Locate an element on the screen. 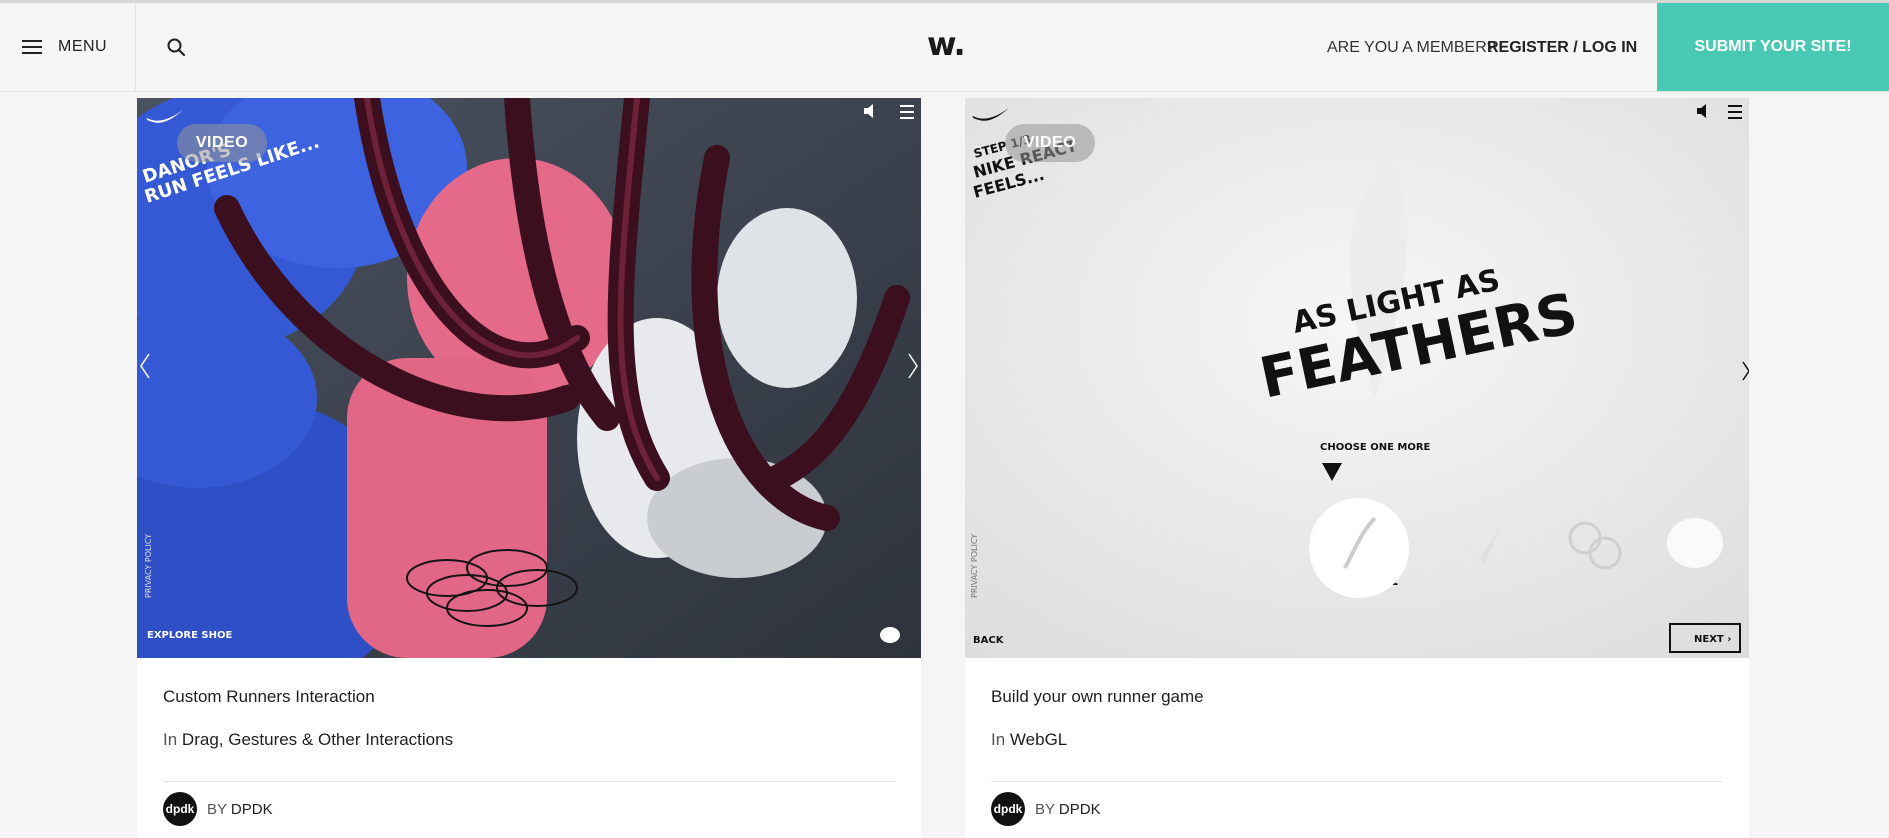 The image size is (1889, 838). search-button is located at coordinates (176, 47).